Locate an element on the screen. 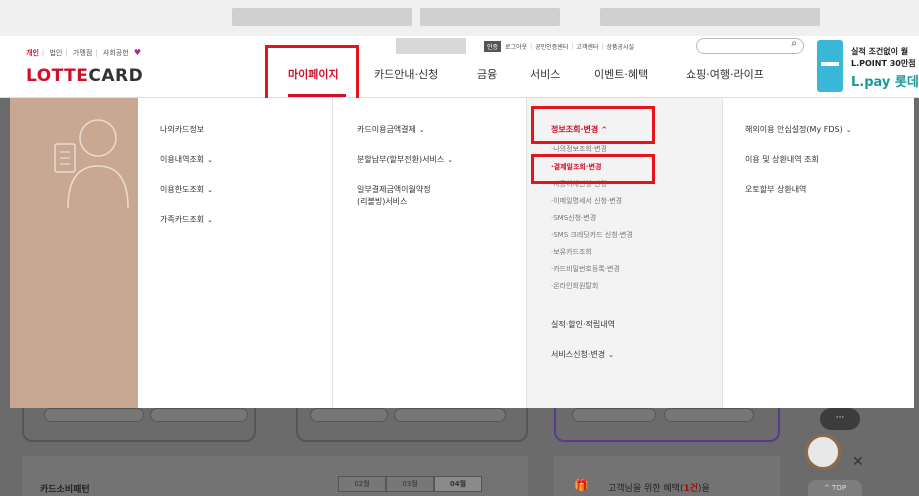 The height and width of the screenshot is (496, 919). menu-my-card-info: 나의카드정보 is located at coordinates (182, 129).